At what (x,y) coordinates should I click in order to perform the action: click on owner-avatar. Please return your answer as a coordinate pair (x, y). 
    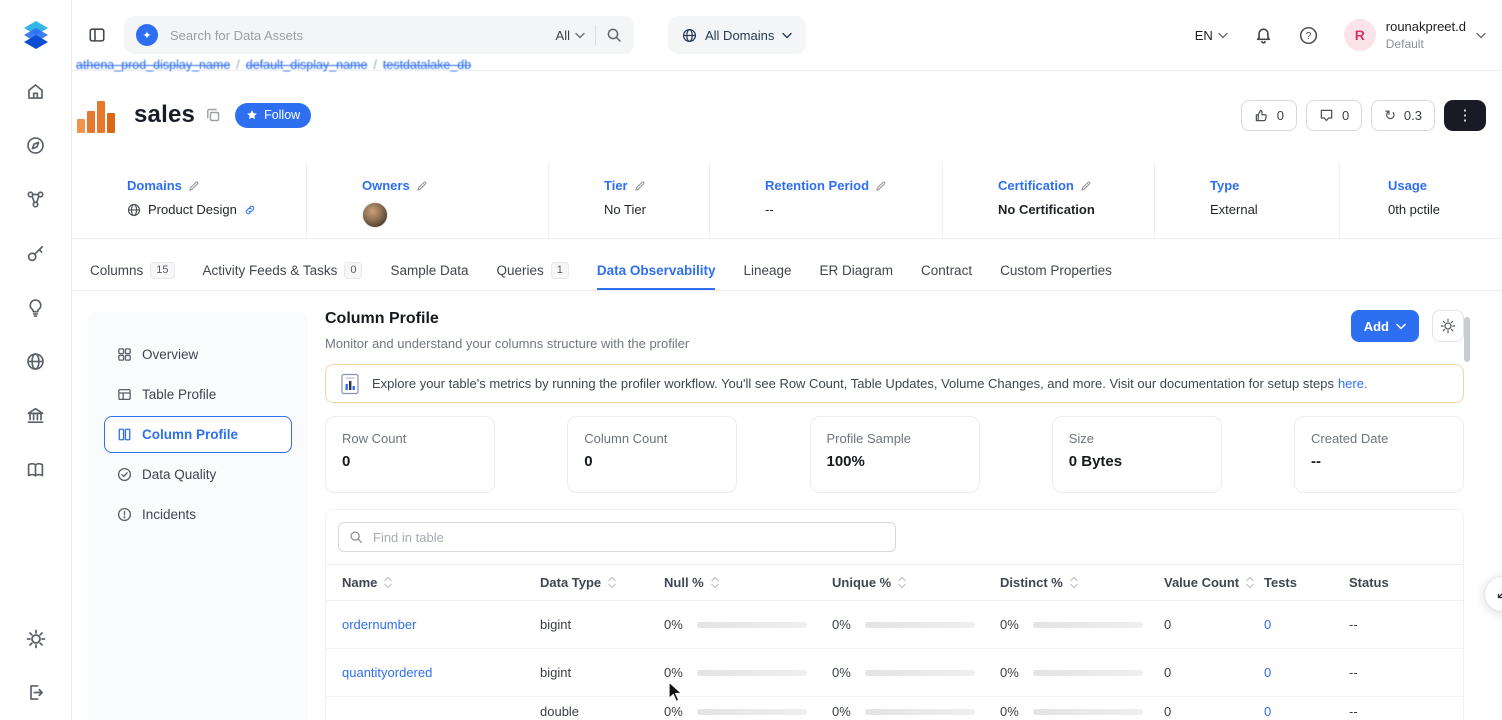
    Looking at the image, I should click on (375, 215).